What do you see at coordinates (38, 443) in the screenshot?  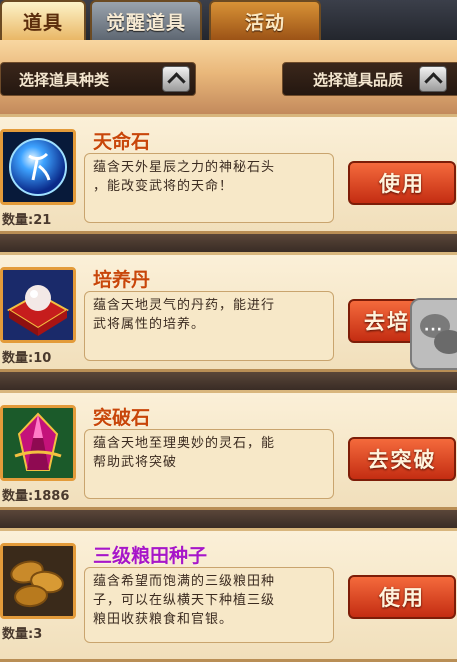 I see `red-crystal-icon` at bounding box center [38, 443].